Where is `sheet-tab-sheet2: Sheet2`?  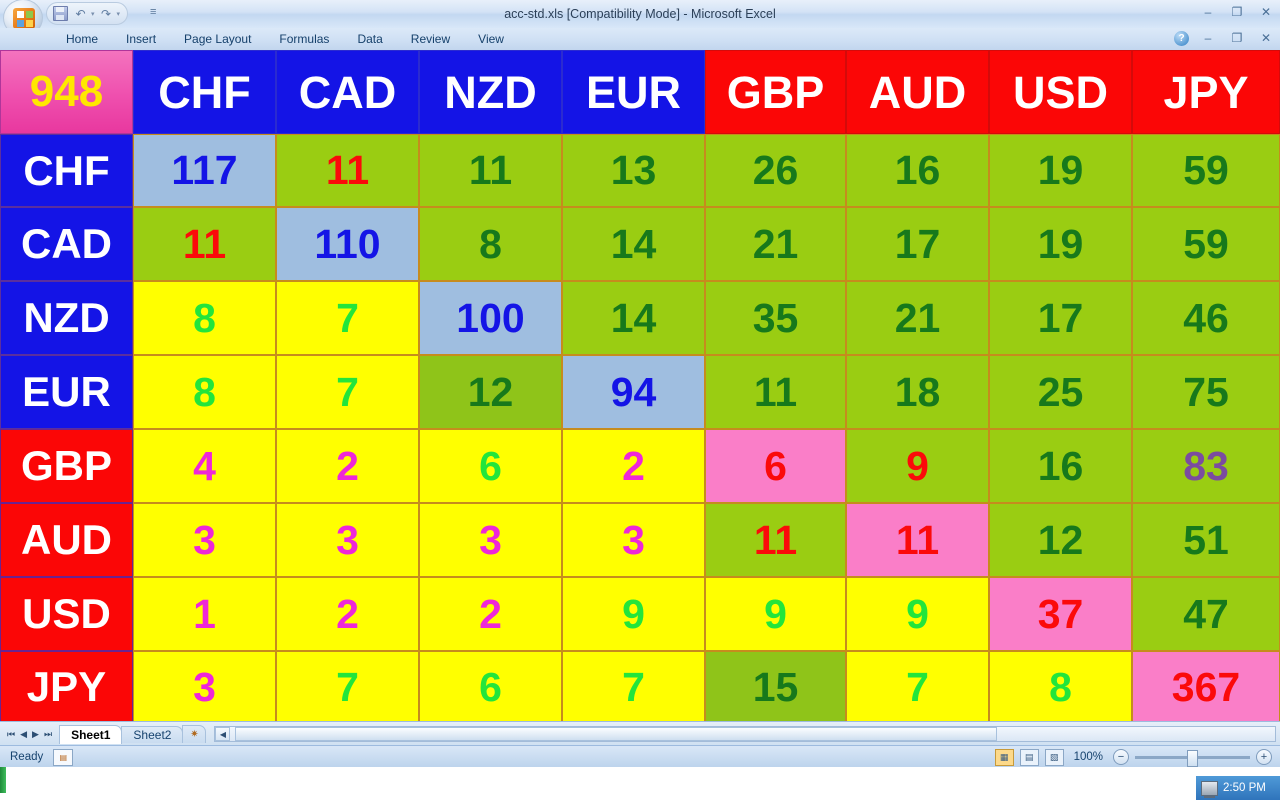
sheet-tab-sheet2: Sheet2 is located at coordinates (152, 734).